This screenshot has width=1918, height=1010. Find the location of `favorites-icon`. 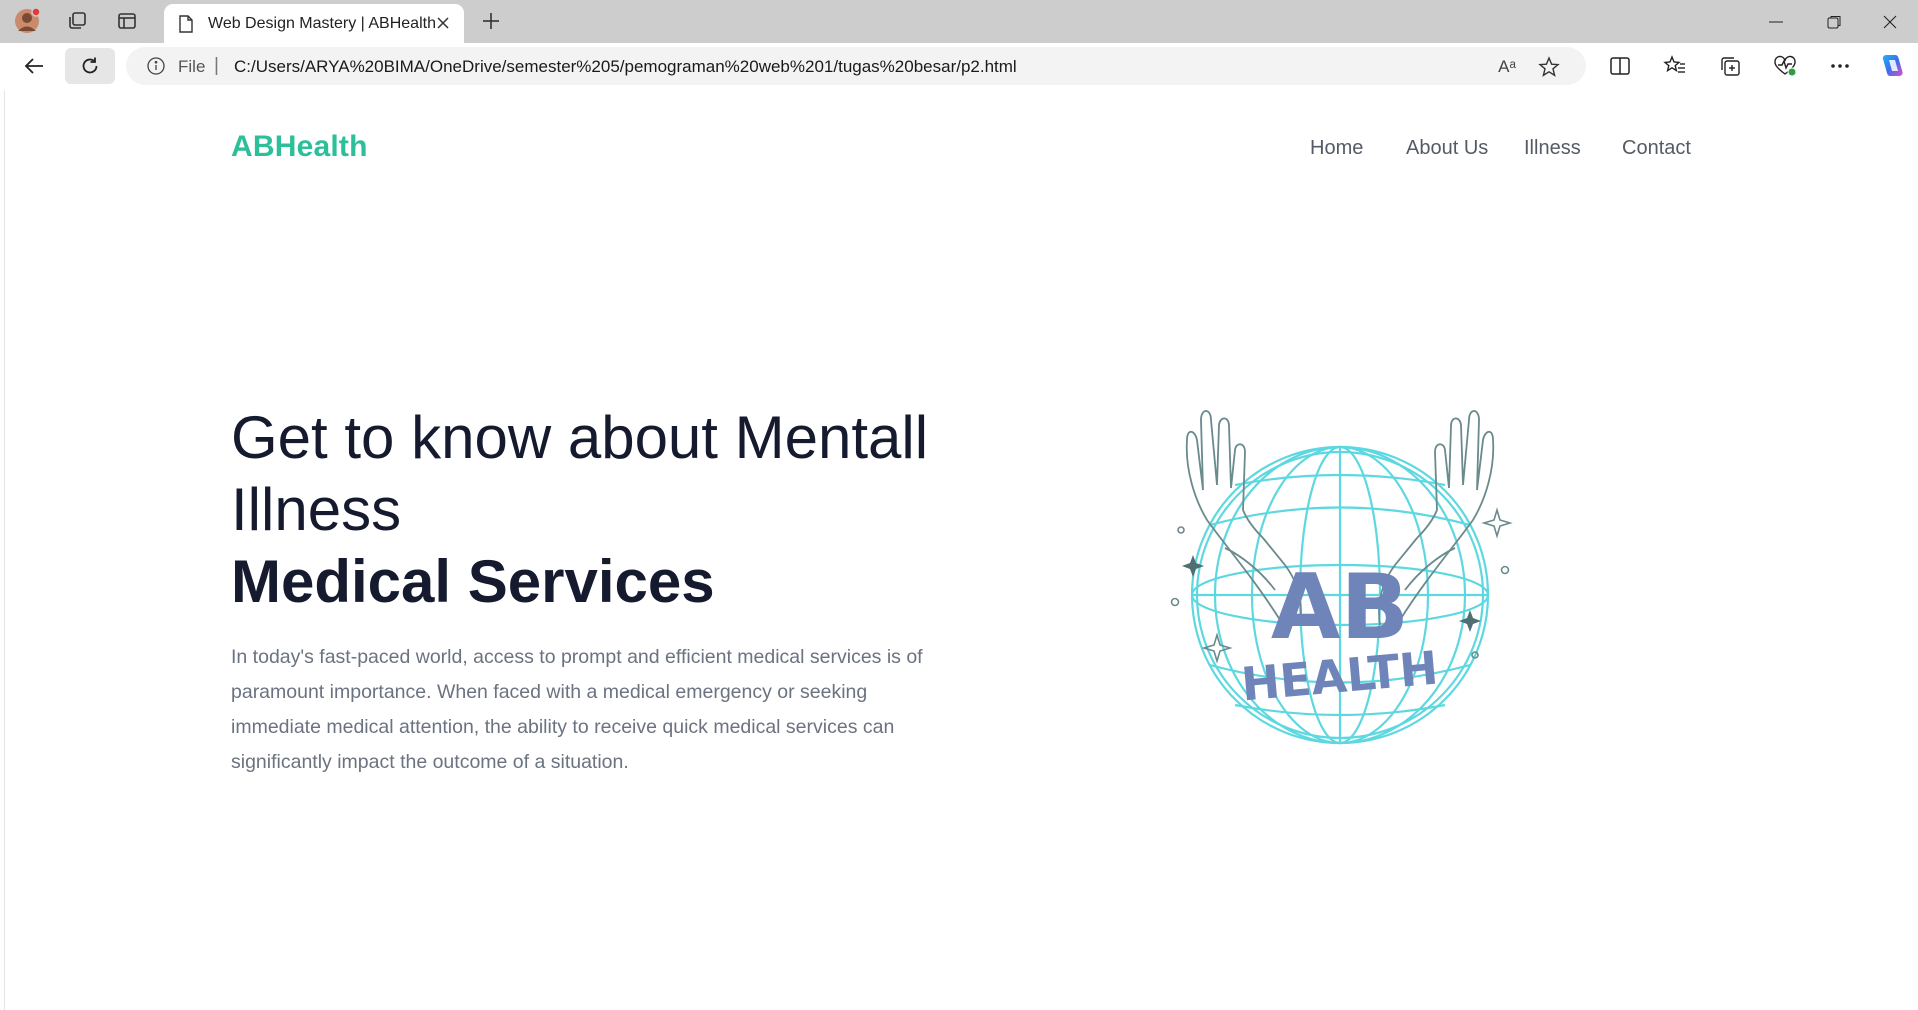

favorites-icon is located at coordinates (1675, 66).